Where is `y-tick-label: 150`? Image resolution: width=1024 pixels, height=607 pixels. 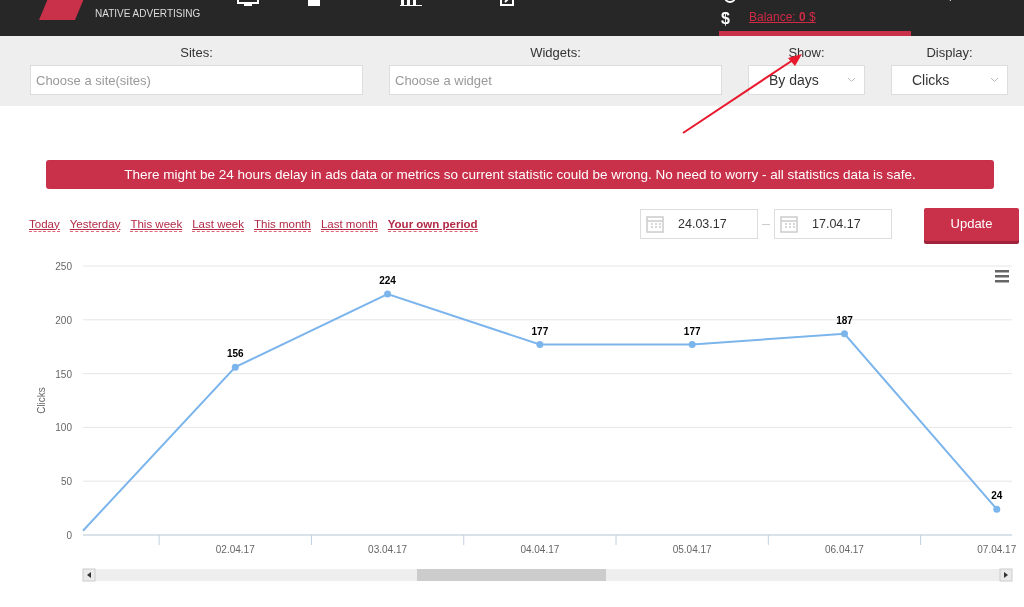 y-tick-label: 150 is located at coordinates (63, 374).